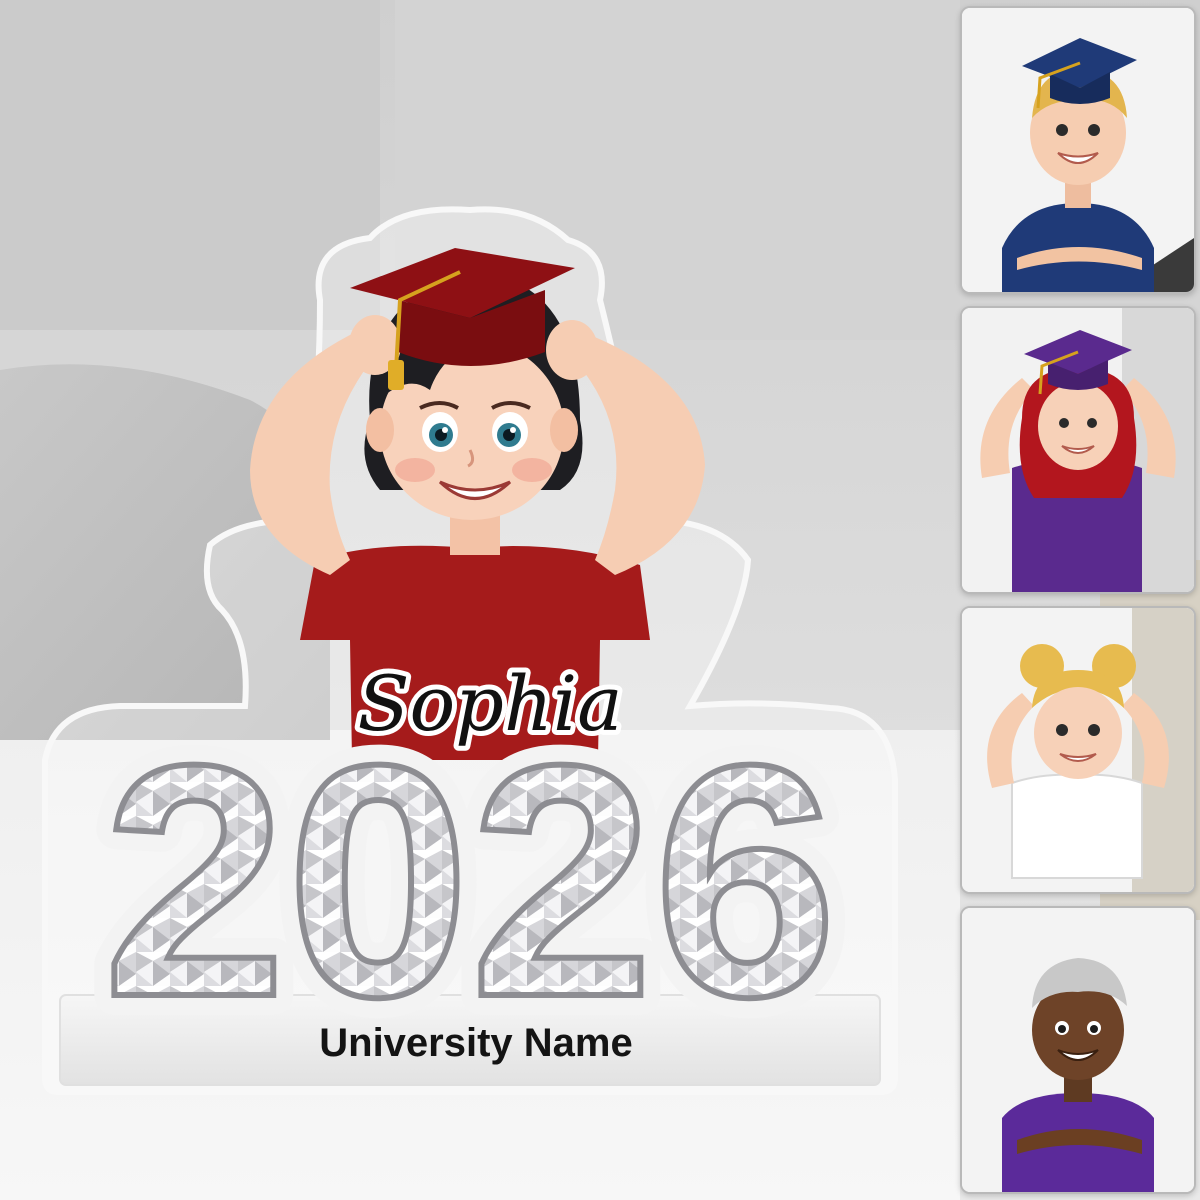 The height and width of the screenshot is (1200, 1200). Describe the element at coordinates (489, 703) in the screenshot. I see `custom-name-text: Sophia` at that location.